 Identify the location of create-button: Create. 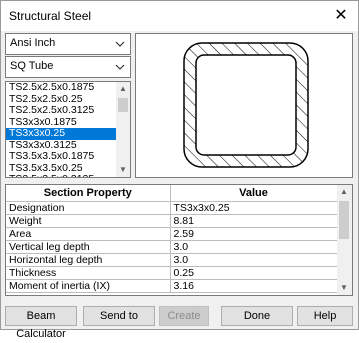
(184, 316).